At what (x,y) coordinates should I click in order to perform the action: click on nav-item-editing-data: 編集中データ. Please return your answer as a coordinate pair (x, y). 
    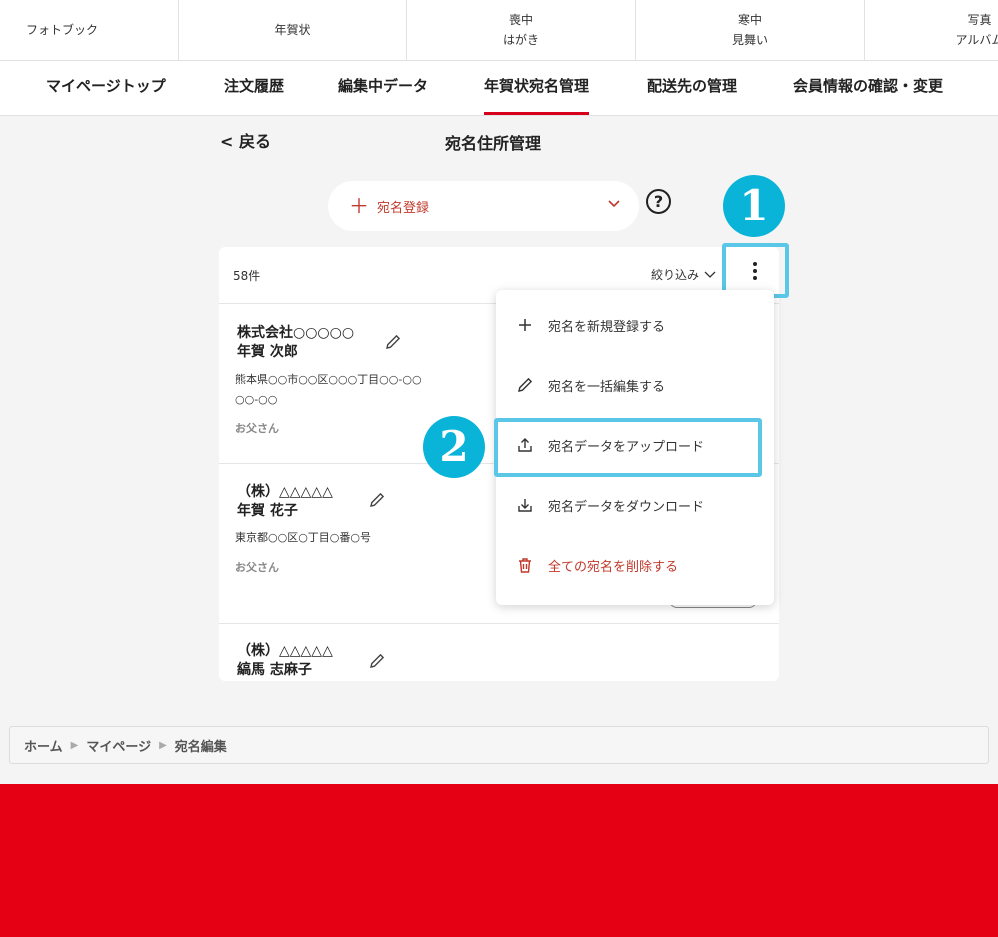
    Looking at the image, I should click on (383, 88).